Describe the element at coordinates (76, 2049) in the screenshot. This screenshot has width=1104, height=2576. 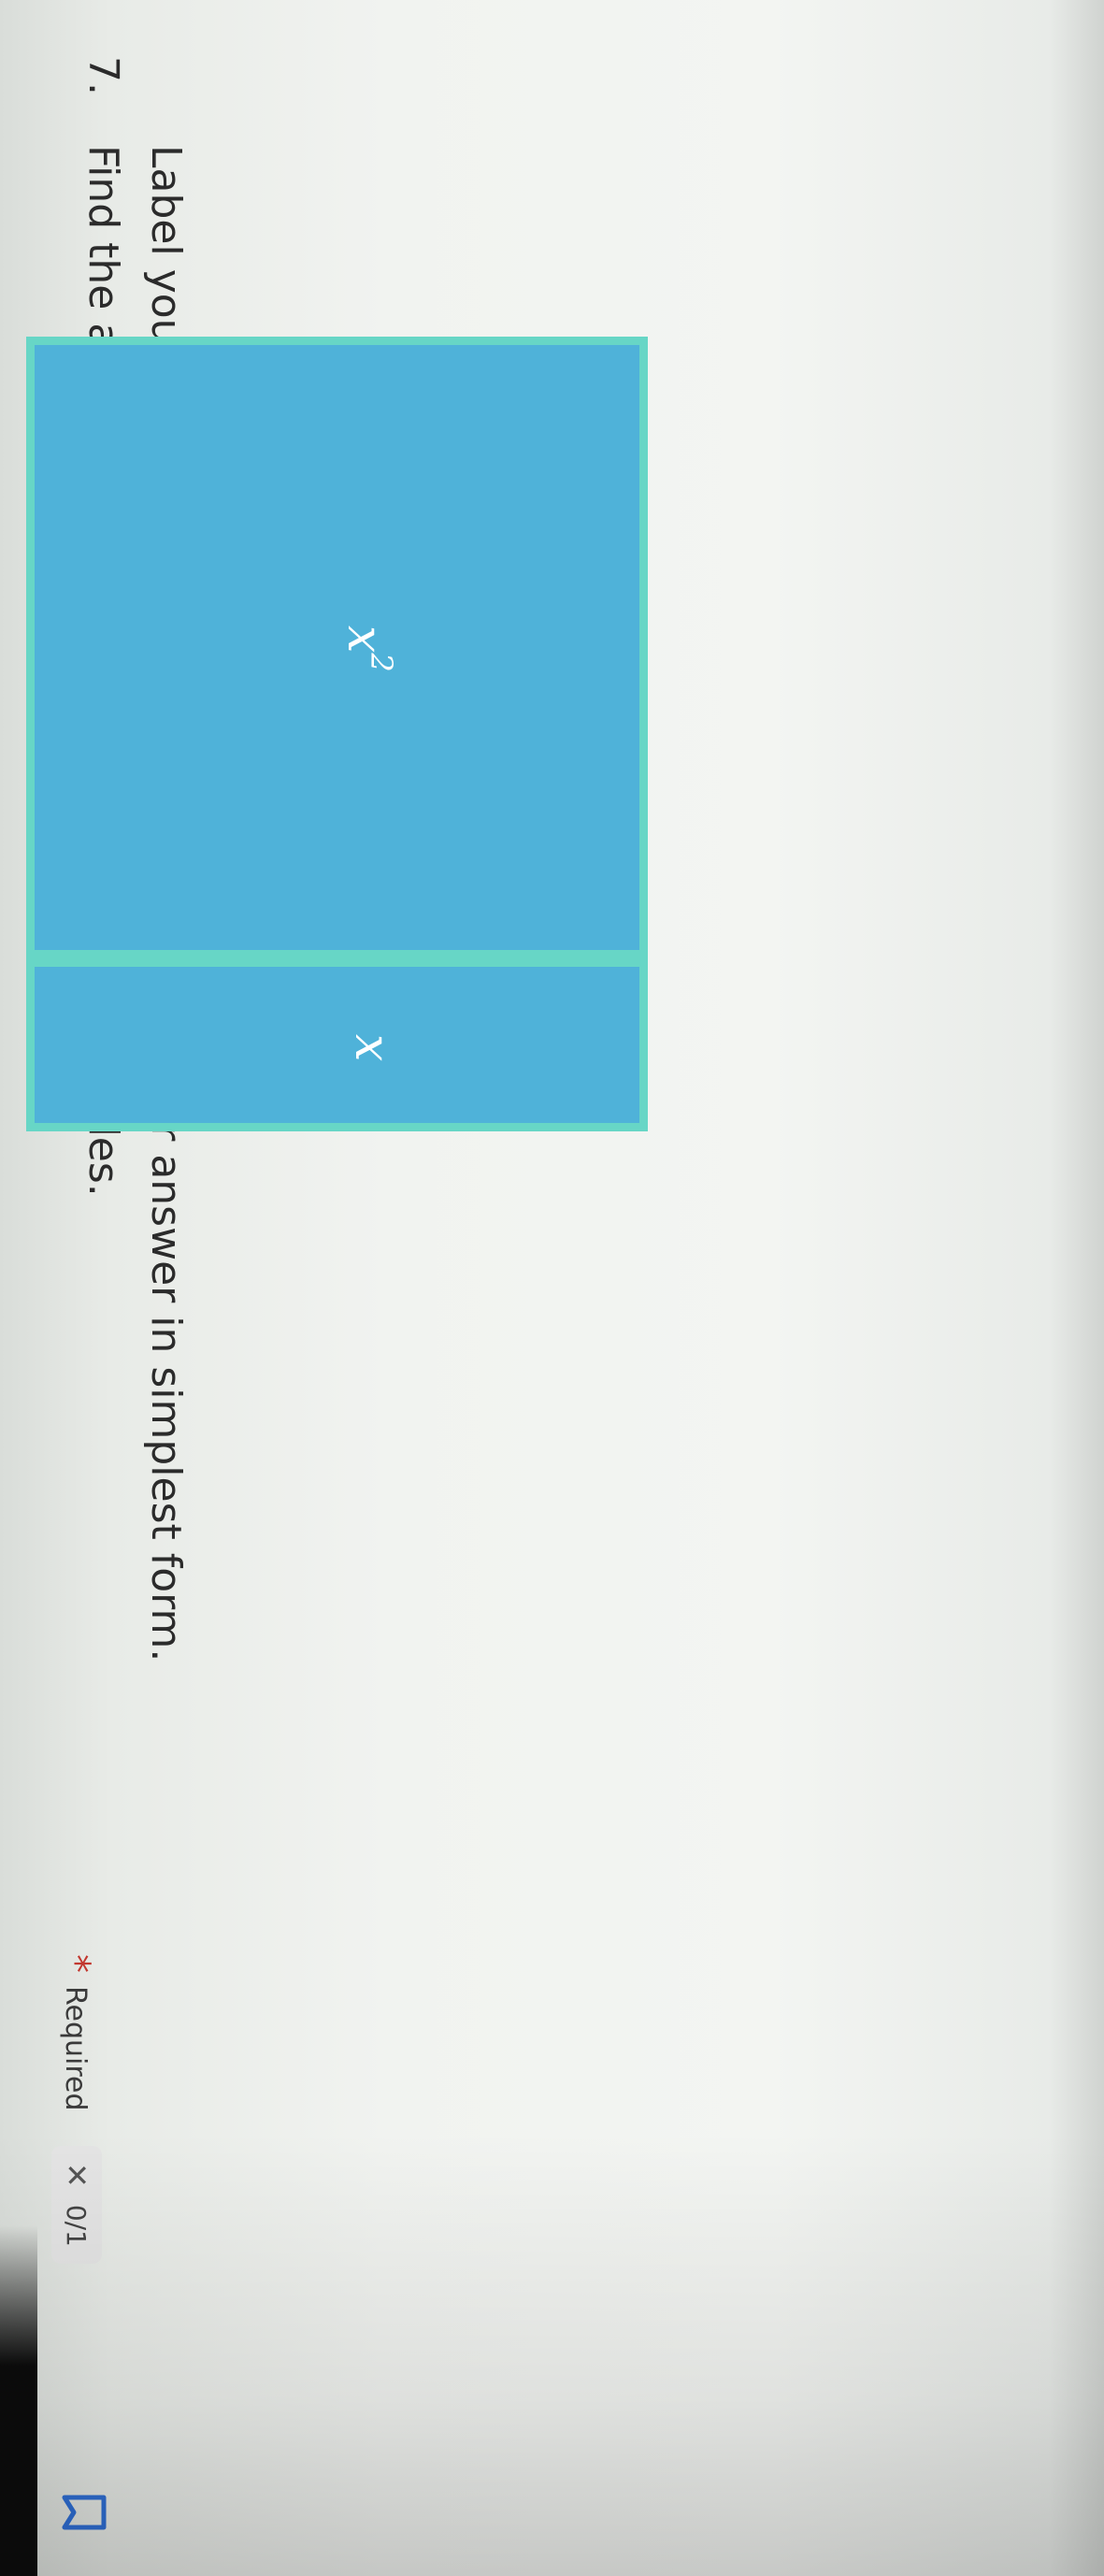
I see `required-label: Required` at that location.